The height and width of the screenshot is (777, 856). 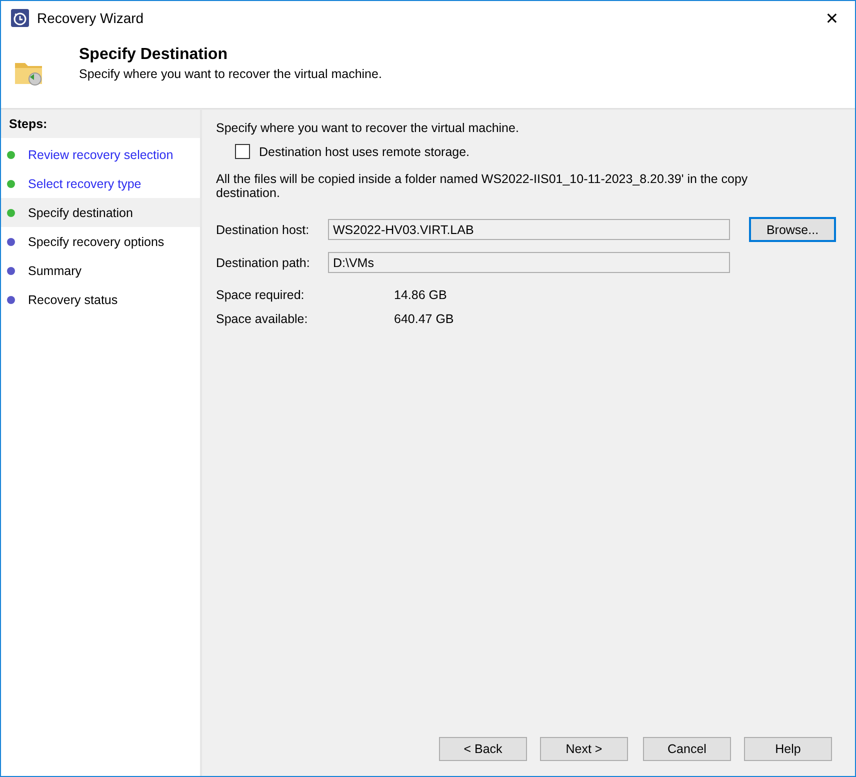 I want to click on space-label: Space available:, so click(x=262, y=319).